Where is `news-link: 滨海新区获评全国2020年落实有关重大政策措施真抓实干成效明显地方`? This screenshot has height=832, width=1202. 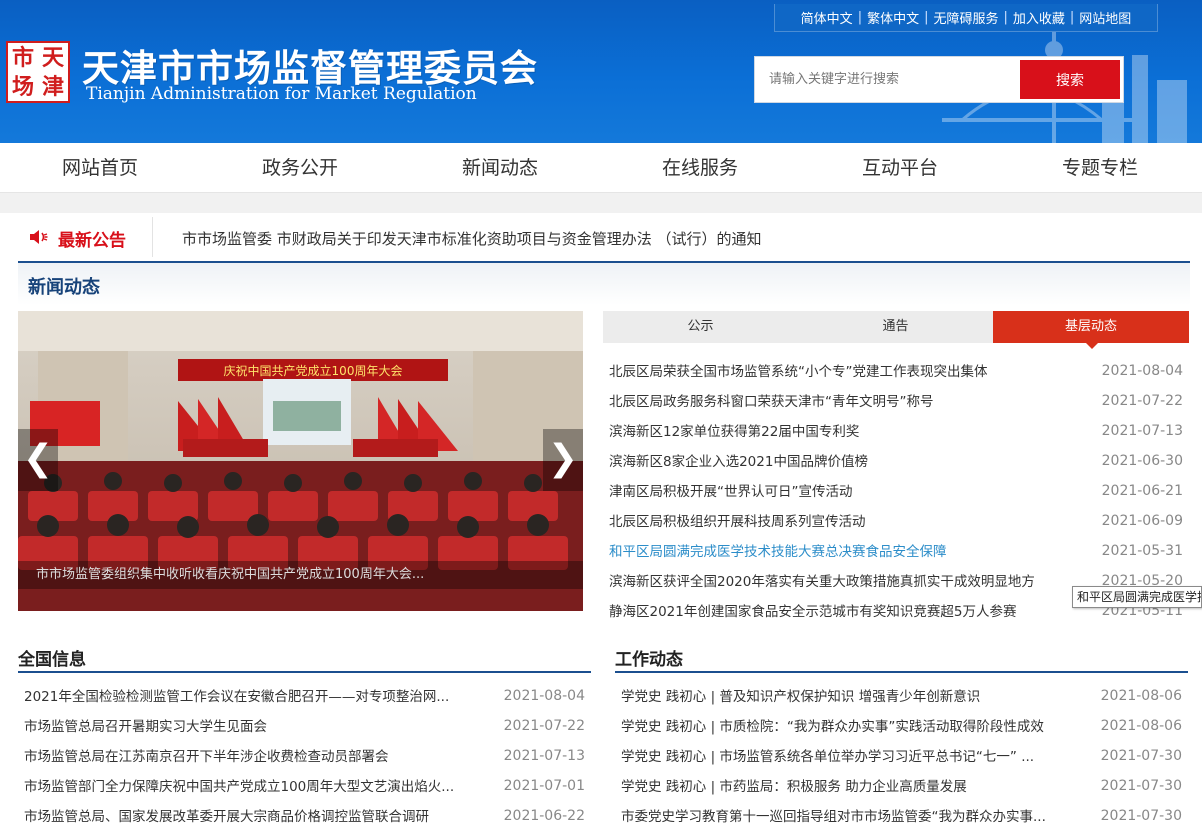 news-link: 滨海新区获评全国2020年落实有关重大政策措施真抓实干成效明显地方 is located at coordinates (822, 580).